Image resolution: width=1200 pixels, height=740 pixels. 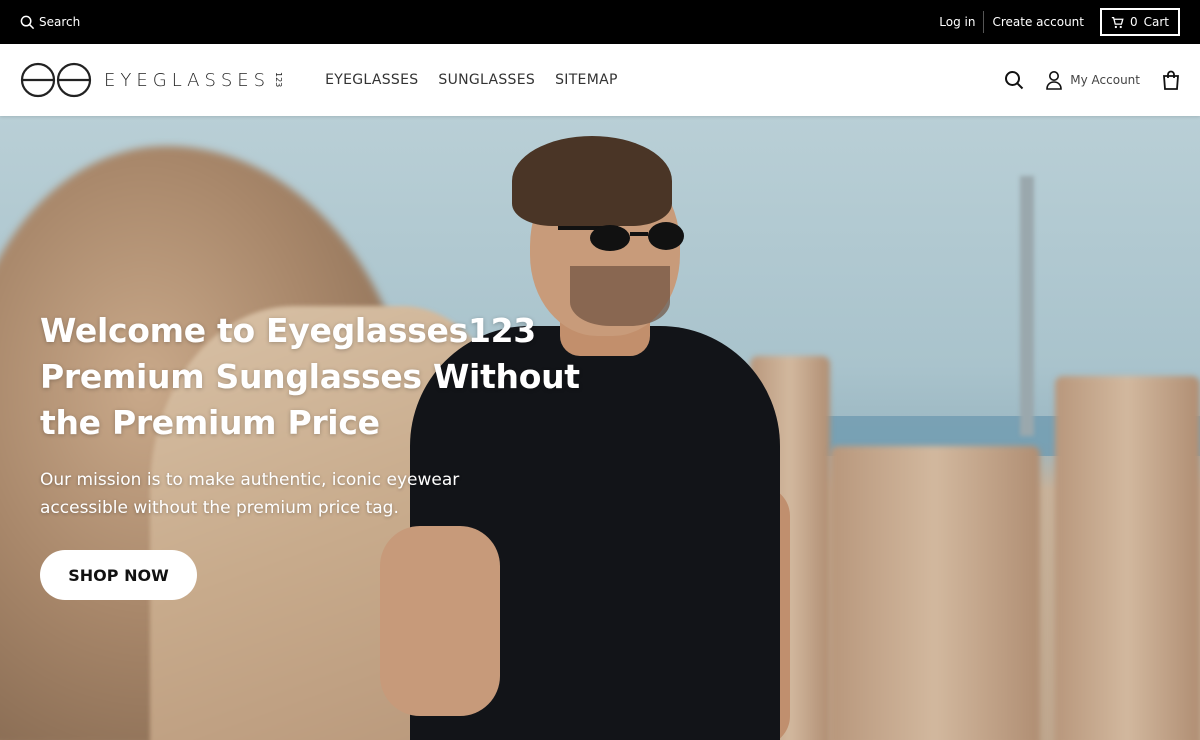 I want to click on header-search-button, so click(x=1014, y=80).